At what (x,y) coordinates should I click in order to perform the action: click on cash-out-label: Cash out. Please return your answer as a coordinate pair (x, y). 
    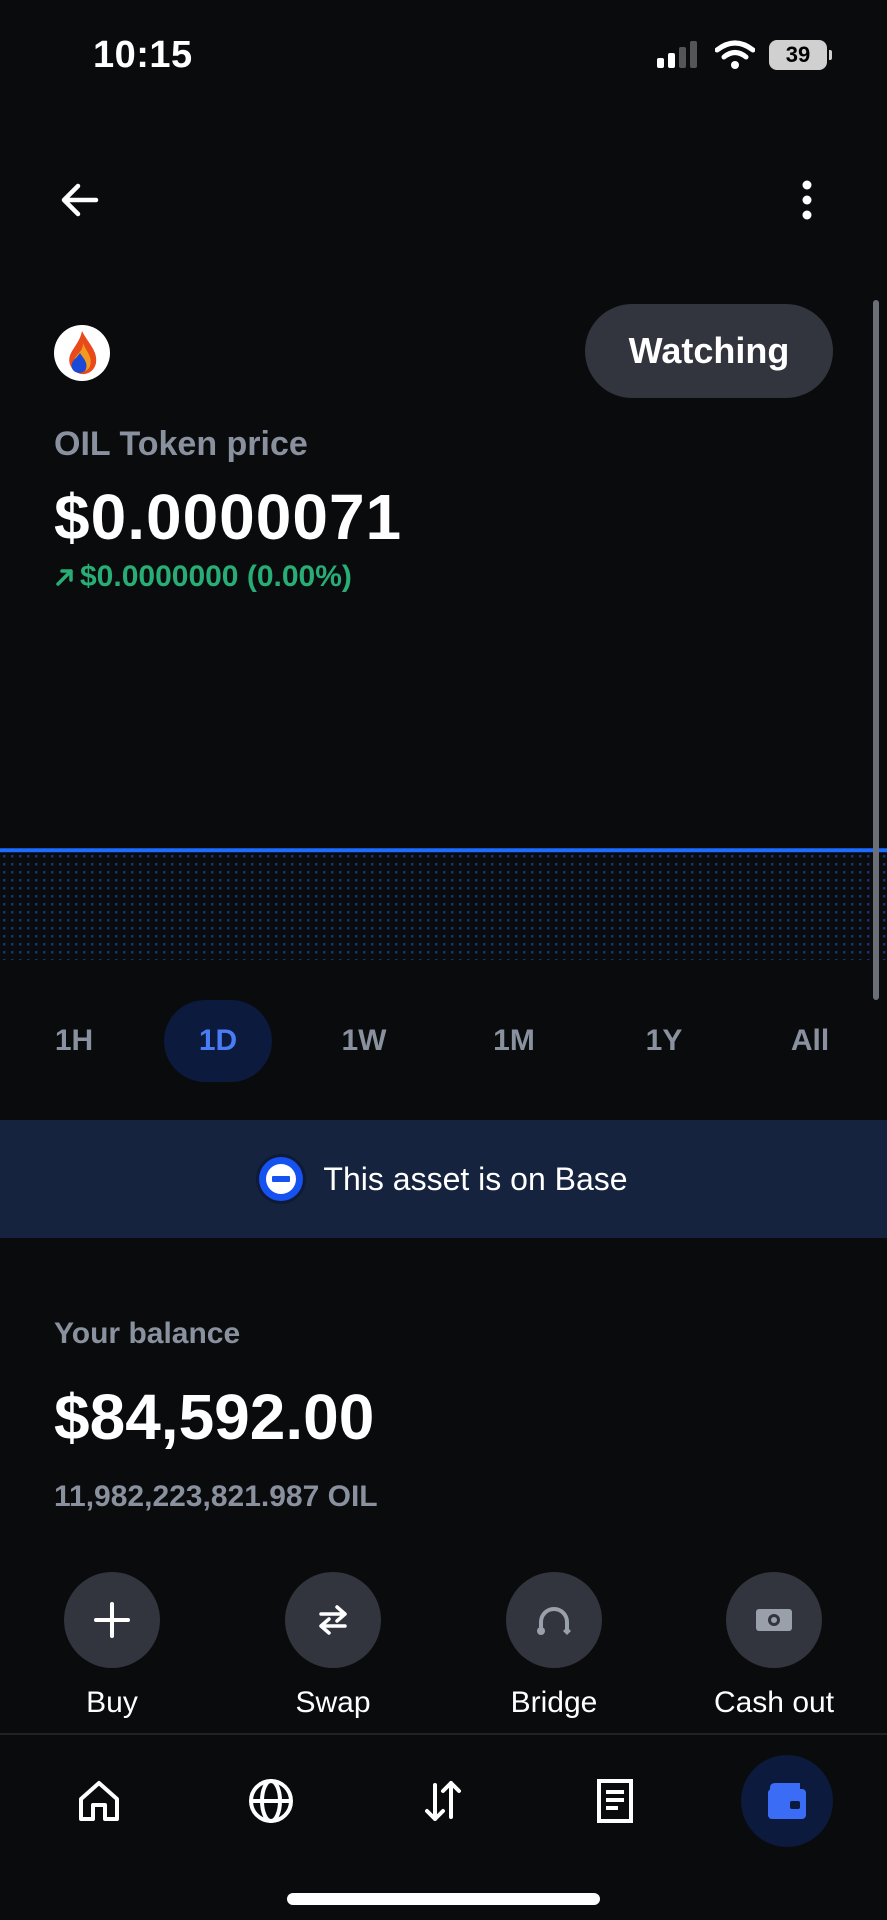
    Looking at the image, I should click on (774, 1702).